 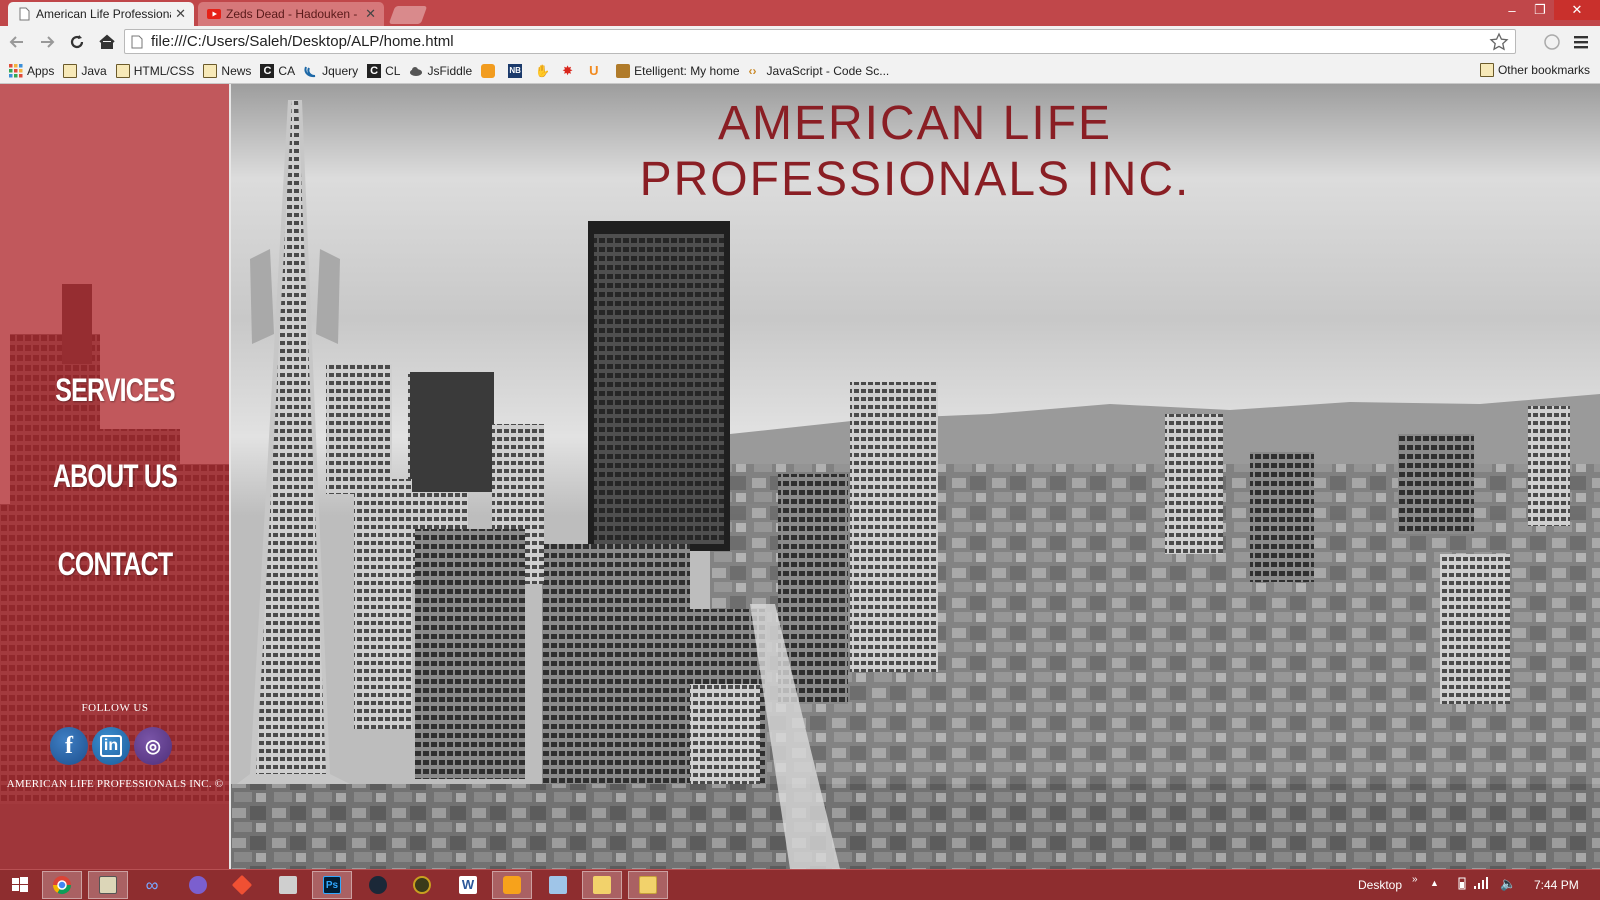 What do you see at coordinates (16, 70) in the screenshot?
I see `apps-grid-icon` at bounding box center [16, 70].